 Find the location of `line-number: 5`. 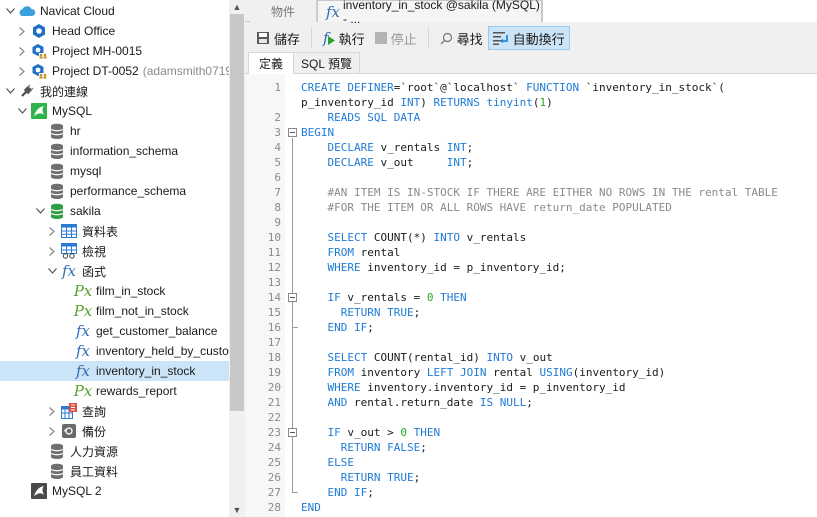

line-number: 5 is located at coordinates (277, 162).